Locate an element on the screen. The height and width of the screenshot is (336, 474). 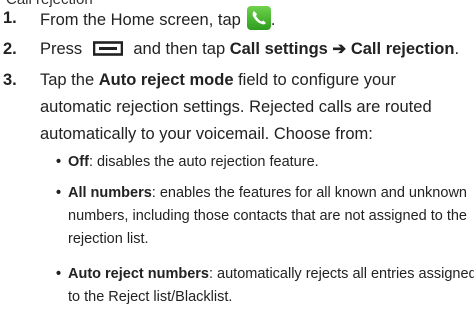
step-number: 2. is located at coordinates (10, 49).